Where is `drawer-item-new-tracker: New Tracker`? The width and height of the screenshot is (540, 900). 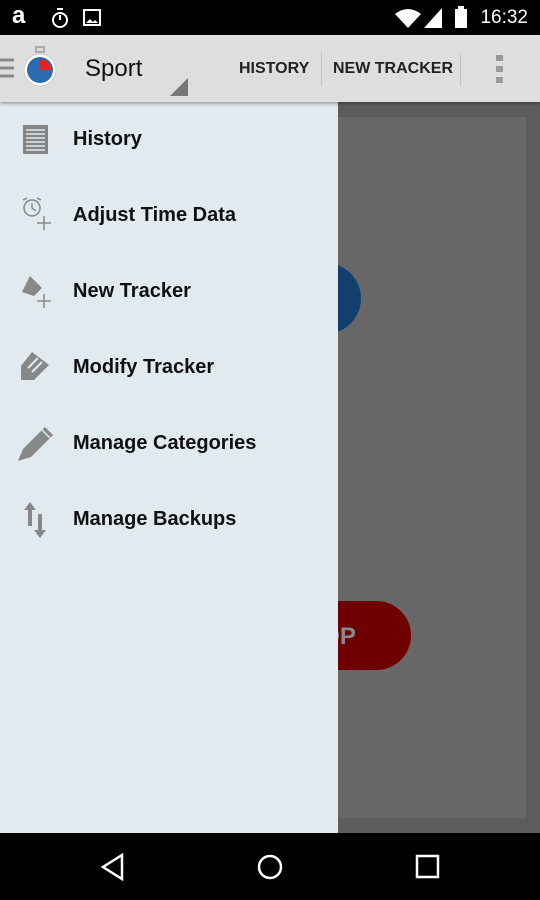 drawer-item-new-tracker: New Tracker is located at coordinates (169, 292).